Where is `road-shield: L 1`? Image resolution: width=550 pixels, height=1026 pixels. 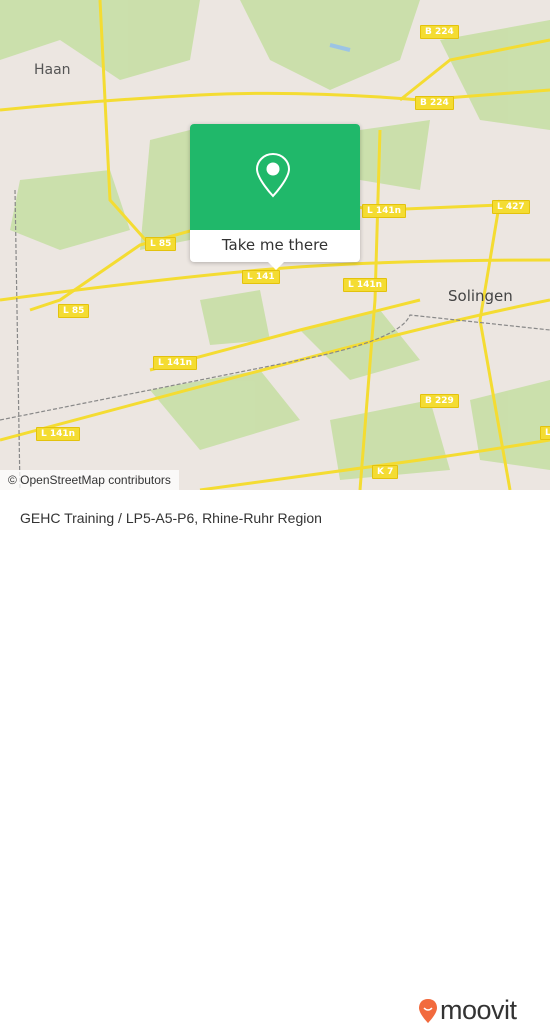
road-shield: L 1 is located at coordinates (545, 433).